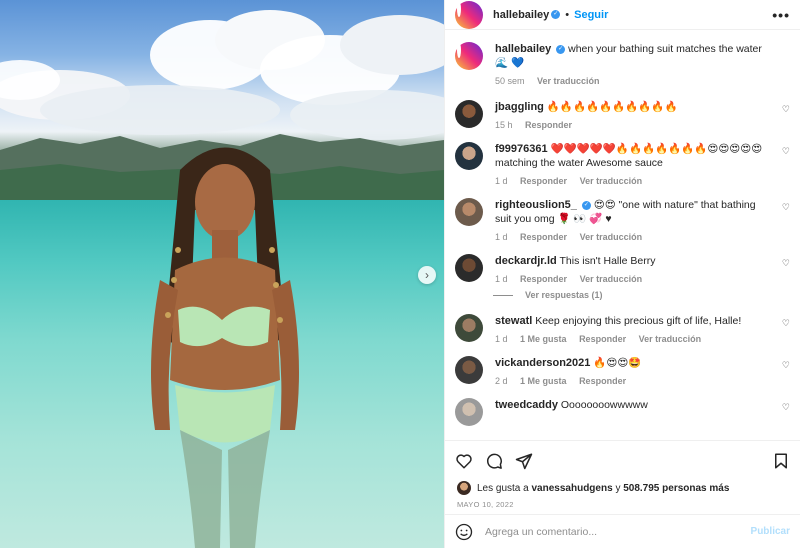 The width and height of the screenshot is (800, 548). What do you see at coordinates (564, 295) in the screenshot?
I see `view-replies-label: Ver respuestas (1)` at bounding box center [564, 295].